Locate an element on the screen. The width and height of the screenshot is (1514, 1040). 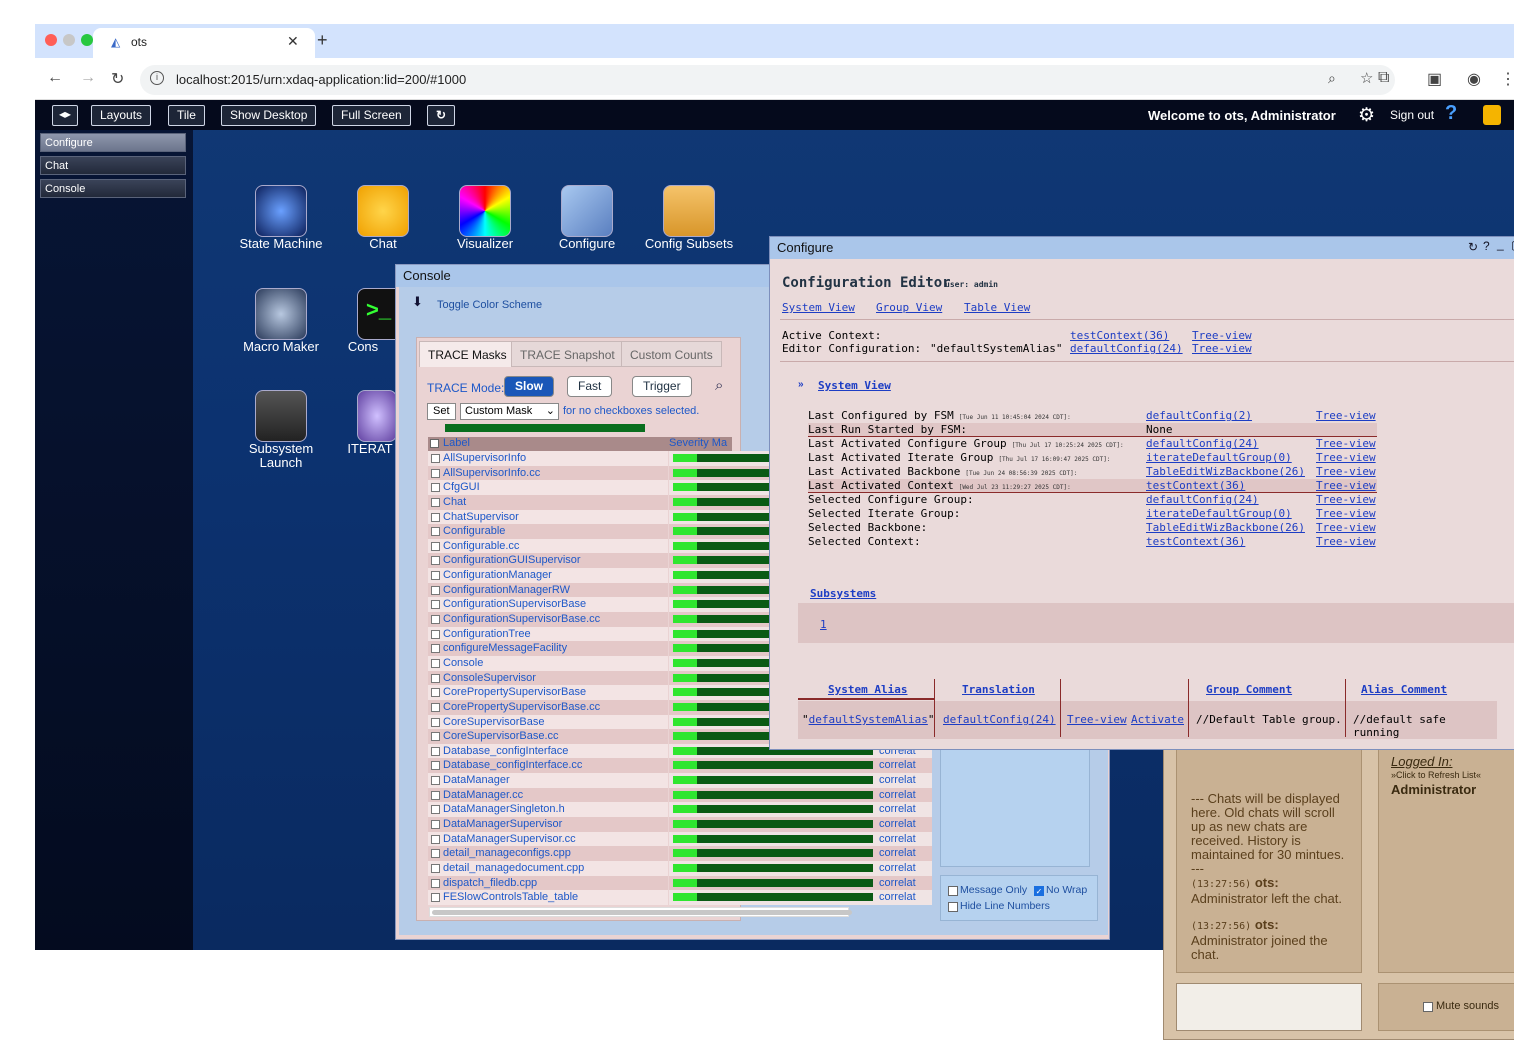
reload-icon: ↻ is located at coordinates (117, 79).